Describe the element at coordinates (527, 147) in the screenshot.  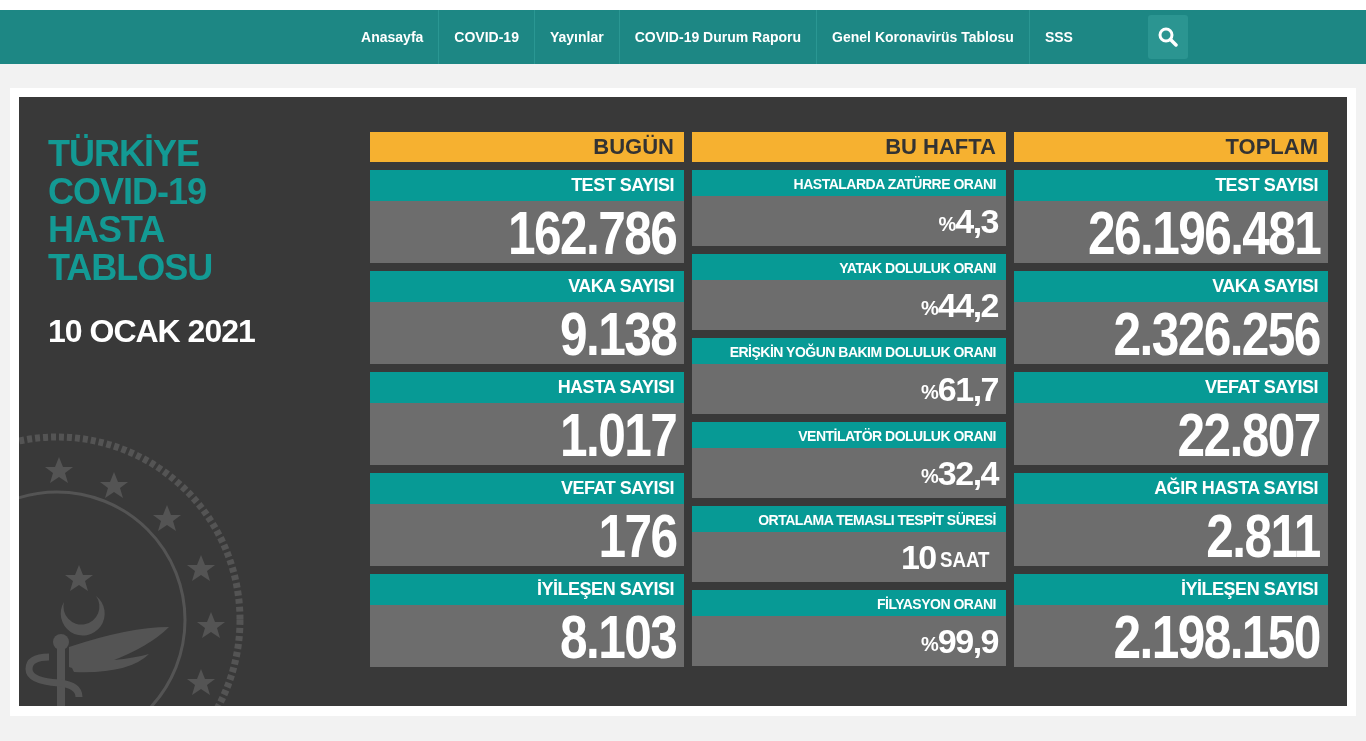
I see `column-header: BUGÜN` at that location.